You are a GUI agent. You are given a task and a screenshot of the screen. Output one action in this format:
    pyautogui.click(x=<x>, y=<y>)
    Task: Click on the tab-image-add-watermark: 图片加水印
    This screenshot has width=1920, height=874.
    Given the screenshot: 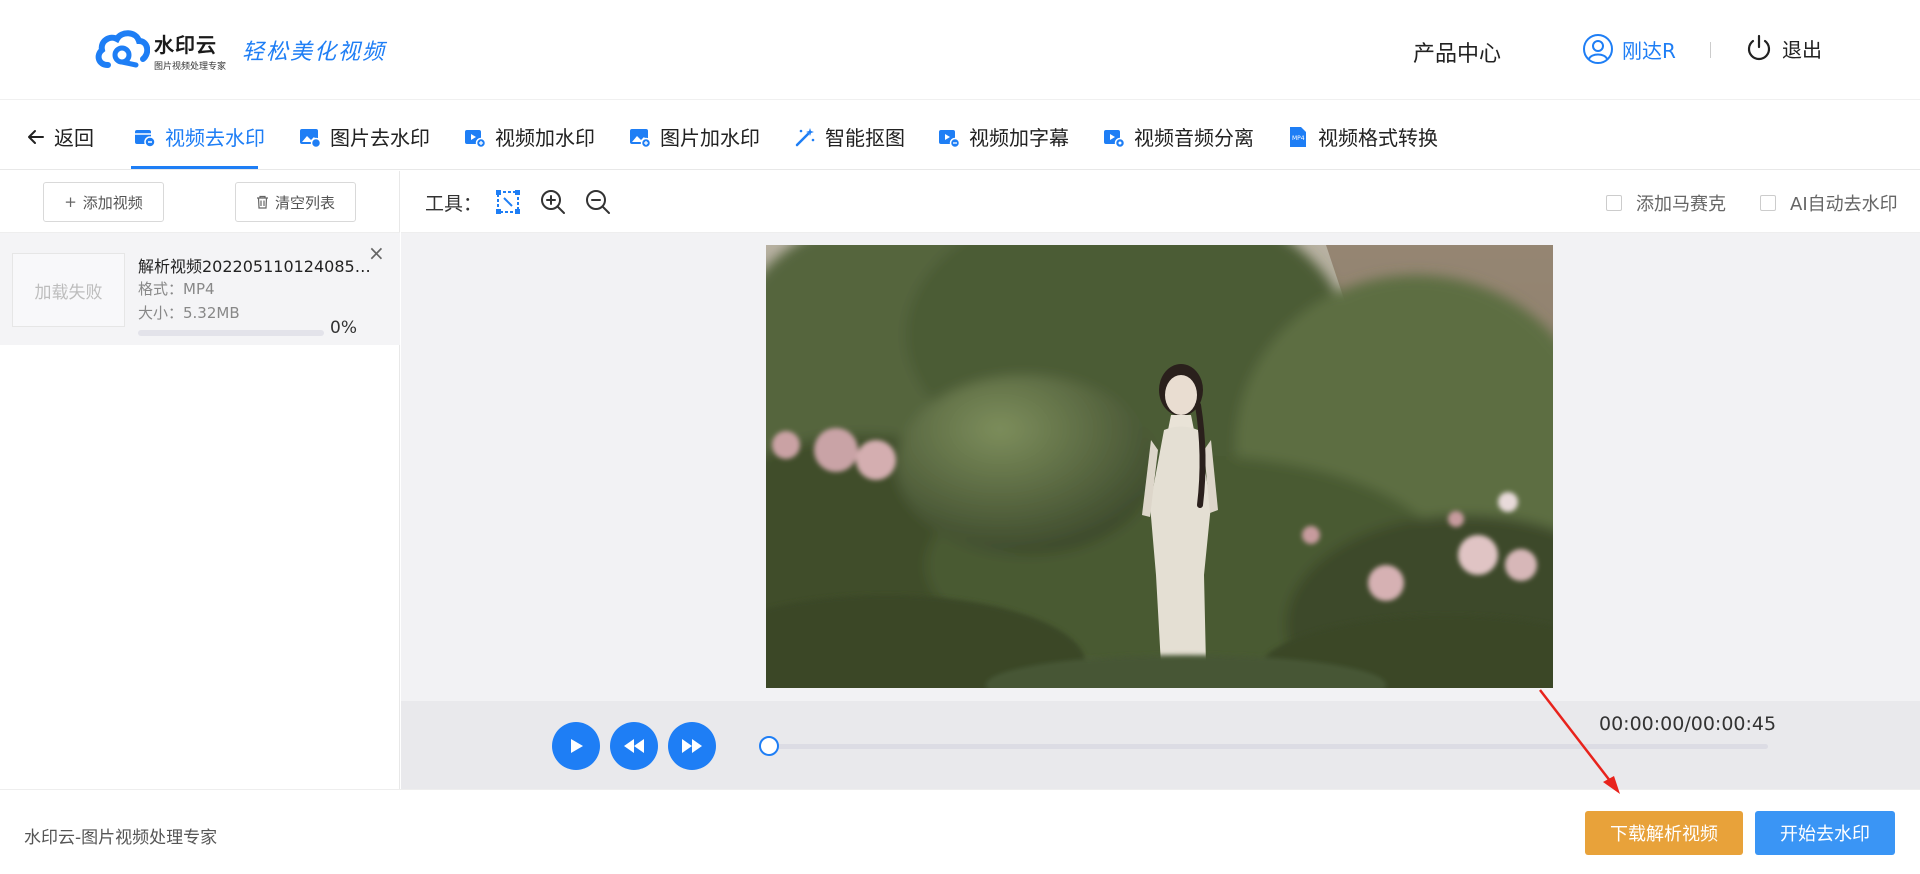 What is the action you would take?
    pyautogui.click(x=694, y=136)
    